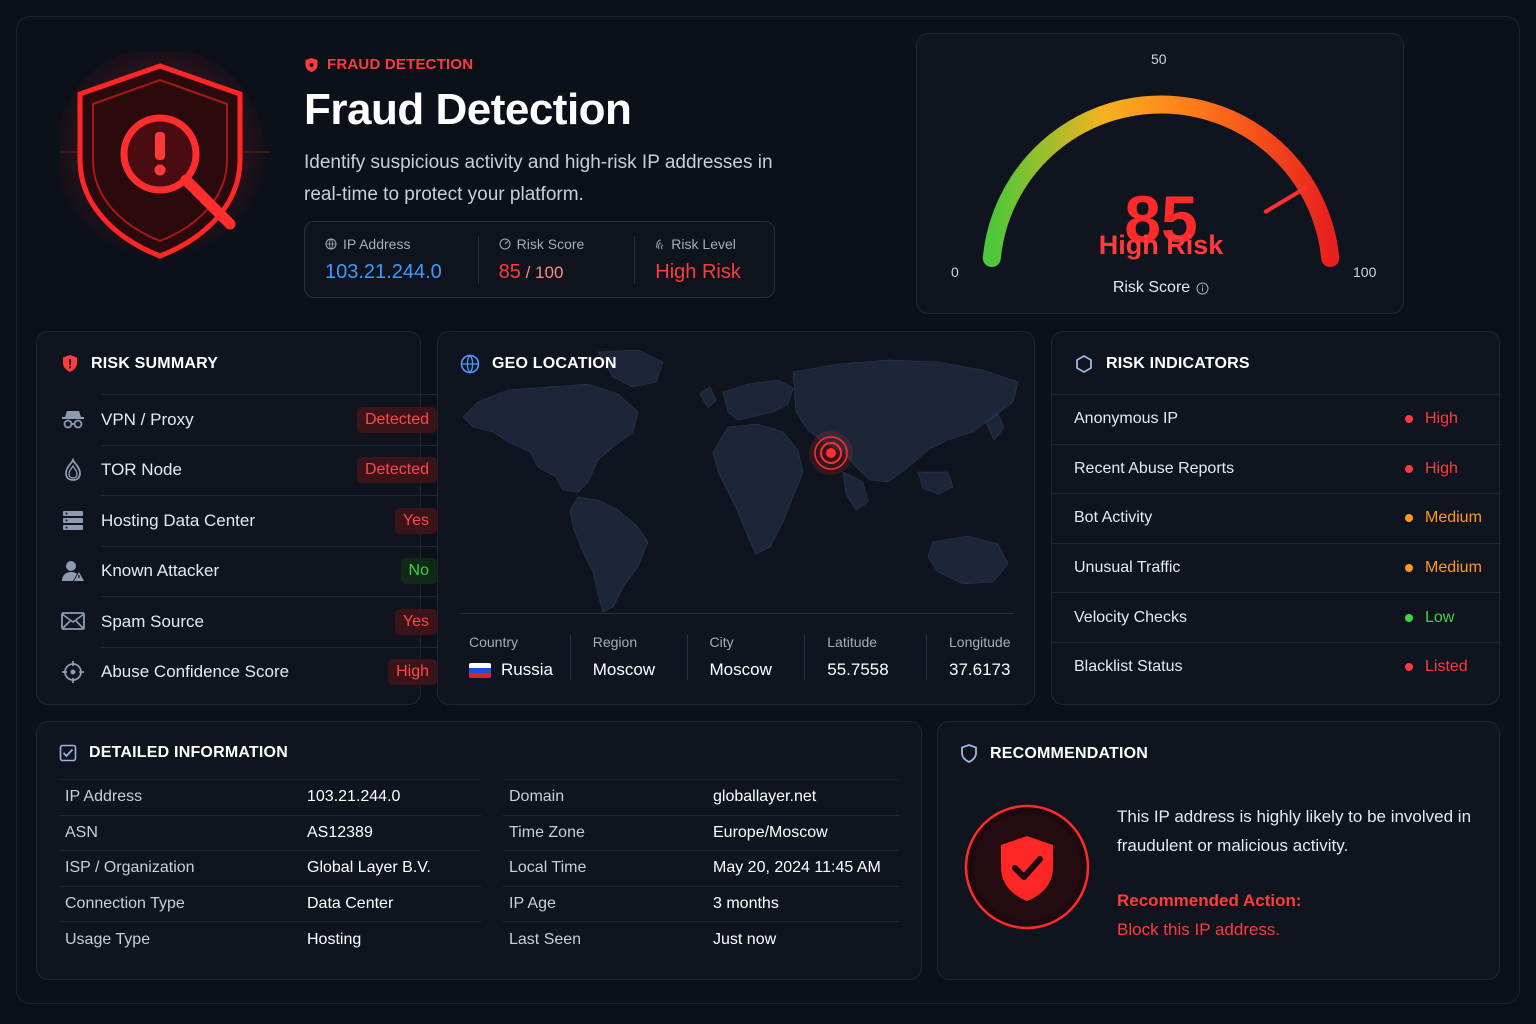 This screenshot has width=1536, height=1024. Describe the element at coordinates (391, 260) in the screenshot. I see `stat-ip: IP Address 103.21.244.0` at that location.